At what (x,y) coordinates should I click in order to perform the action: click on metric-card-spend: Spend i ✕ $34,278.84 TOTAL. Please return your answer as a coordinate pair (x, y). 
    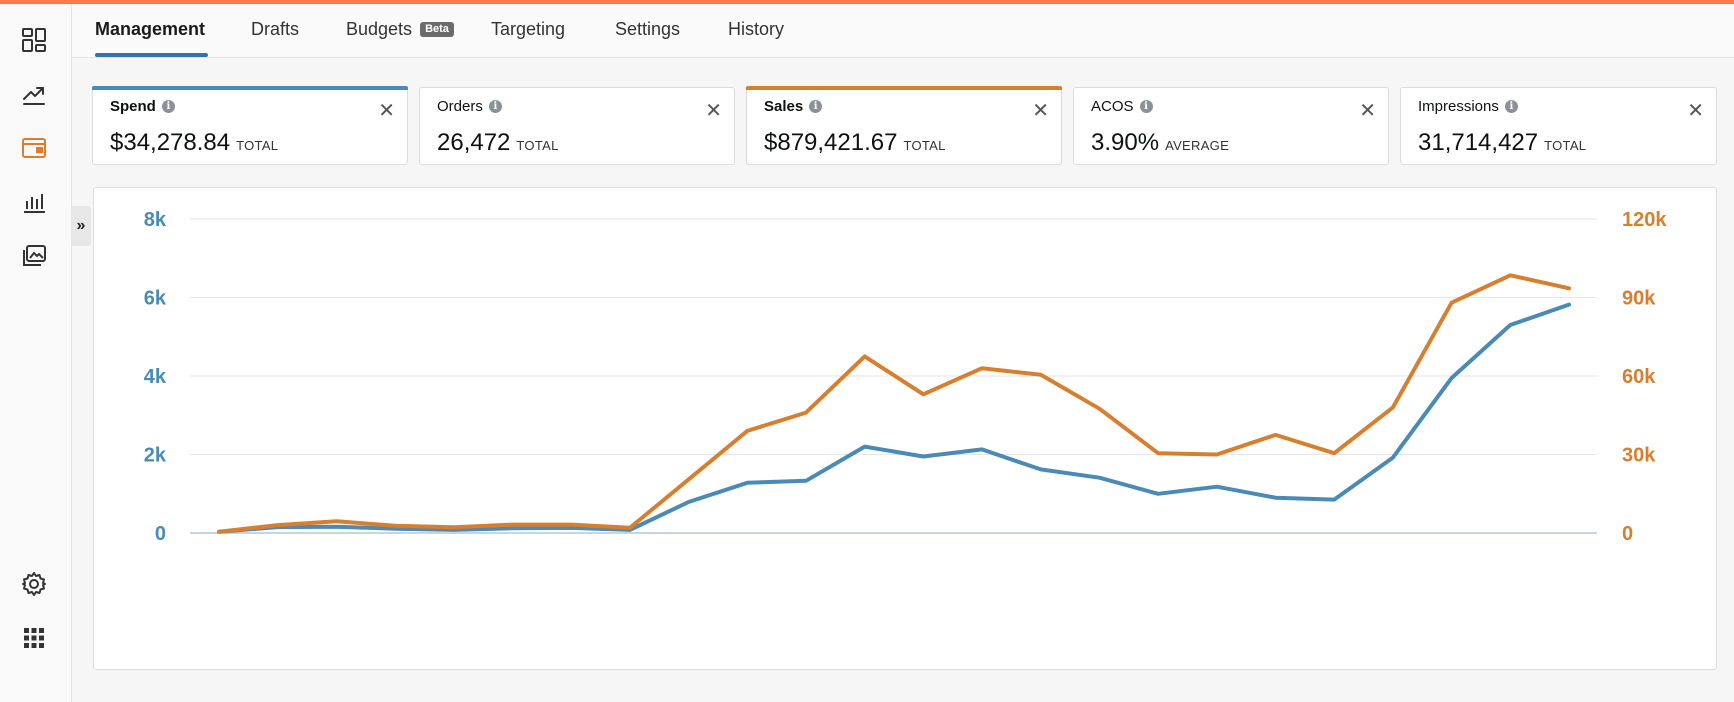
    Looking at the image, I should click on (250, 125).